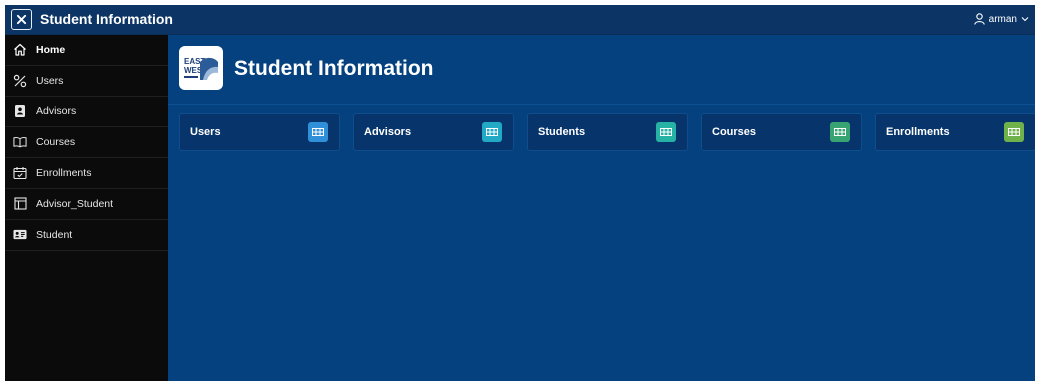 The width and height of the screenshot is (1040, 381). Describe the element at coordinates (1025, 19) in the screenshot. I see `chevron-down-icon` at that location.